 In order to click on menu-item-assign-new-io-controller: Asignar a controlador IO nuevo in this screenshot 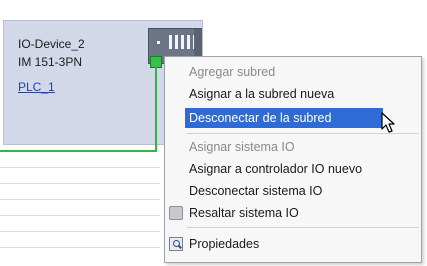, I will do `click(293, 169)`.